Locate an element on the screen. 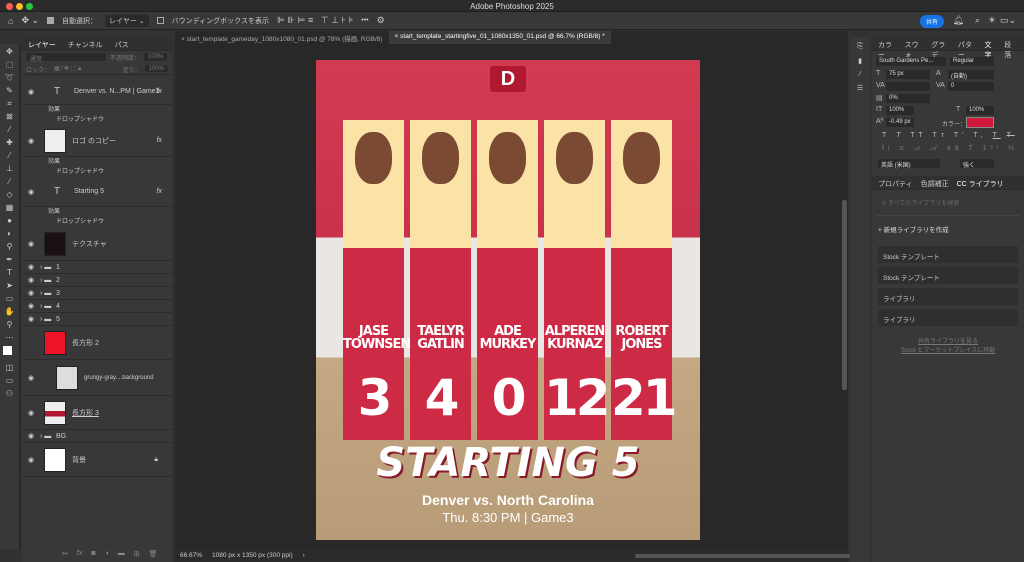  marquee-tool-icon: ⬚ is located at coordinates (10, 65).